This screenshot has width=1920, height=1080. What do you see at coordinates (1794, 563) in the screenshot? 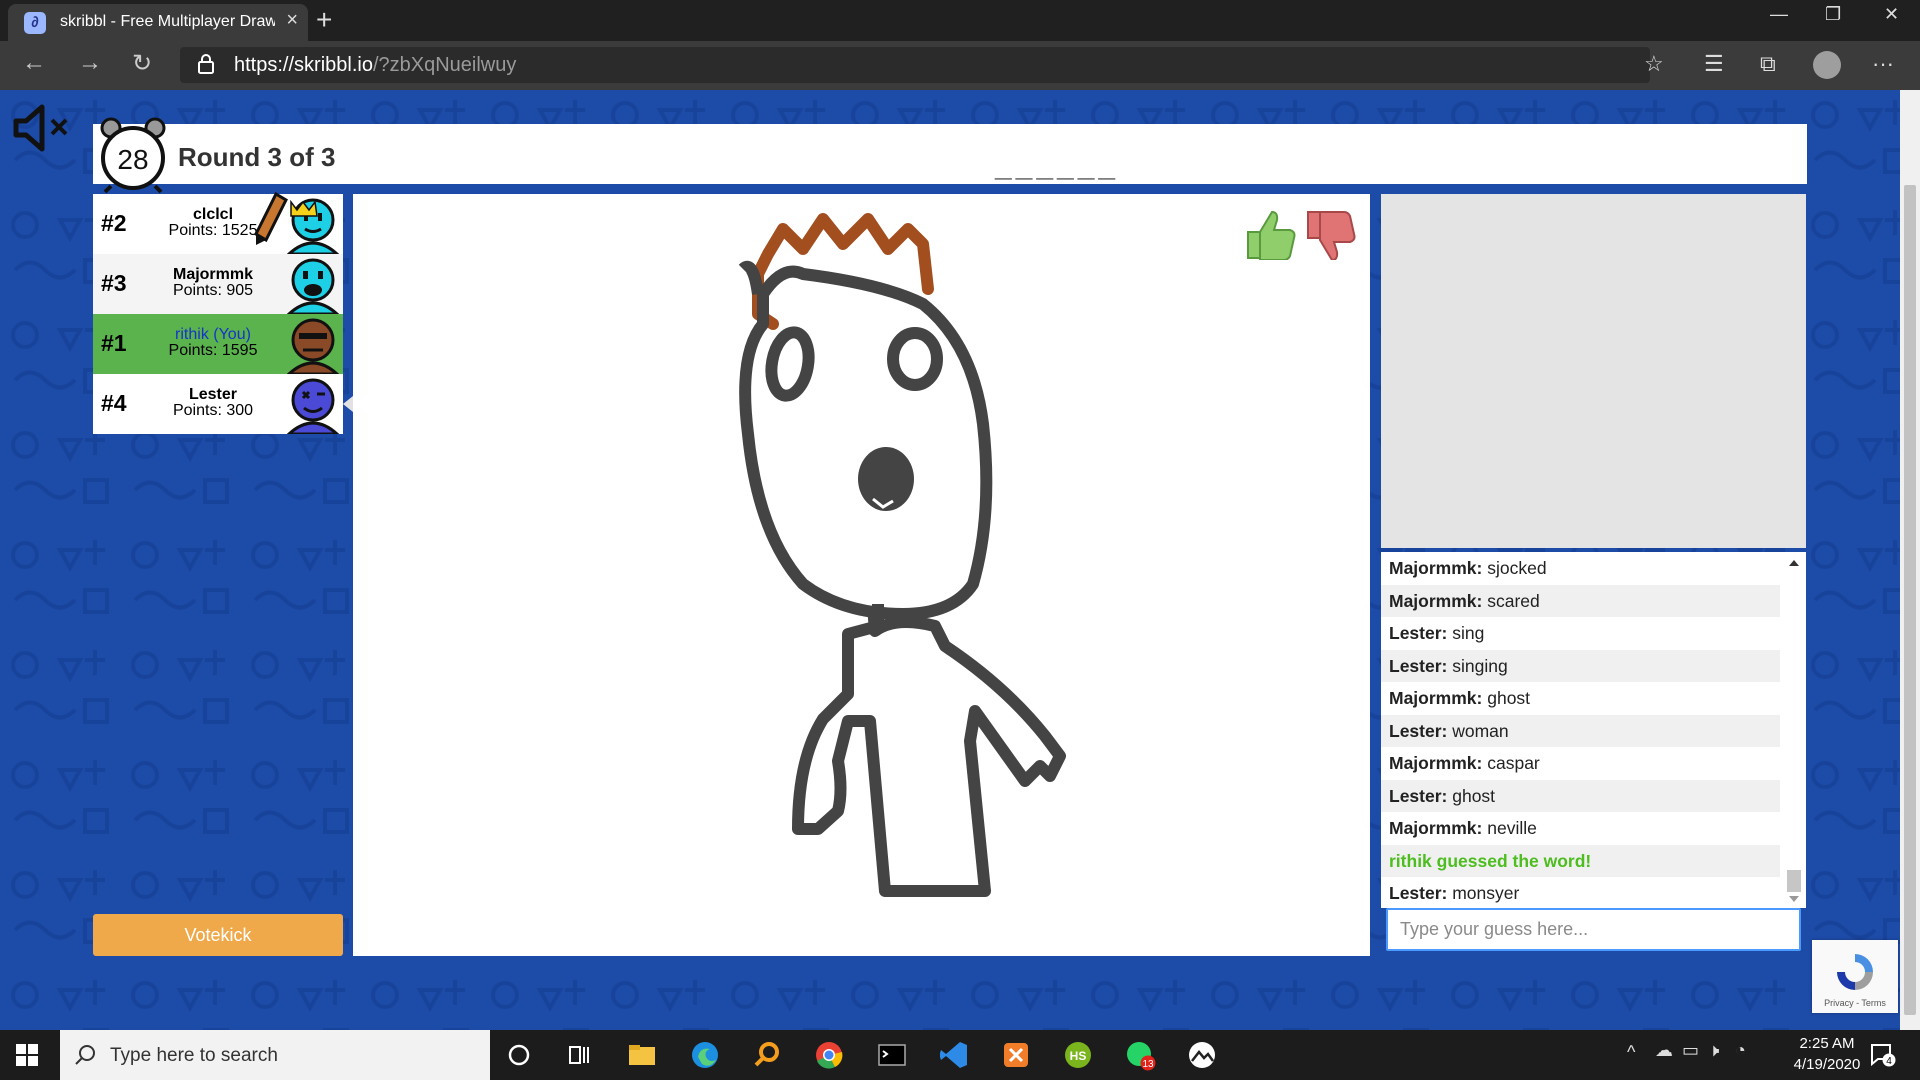
I see `chat-scroll-up-icon` at bounding box center [1794, 563].